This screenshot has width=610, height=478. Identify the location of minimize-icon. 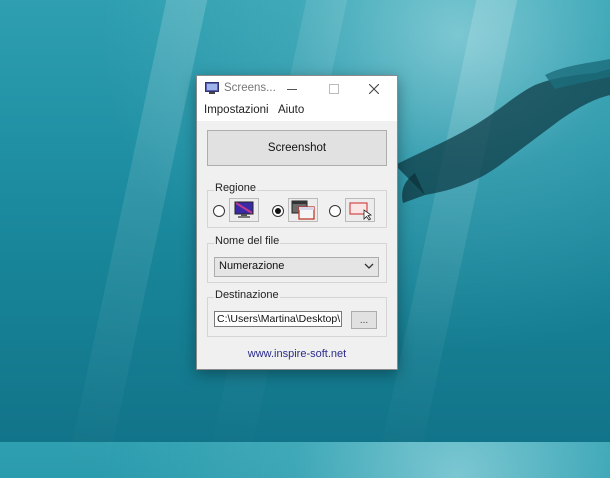
(292, 89).